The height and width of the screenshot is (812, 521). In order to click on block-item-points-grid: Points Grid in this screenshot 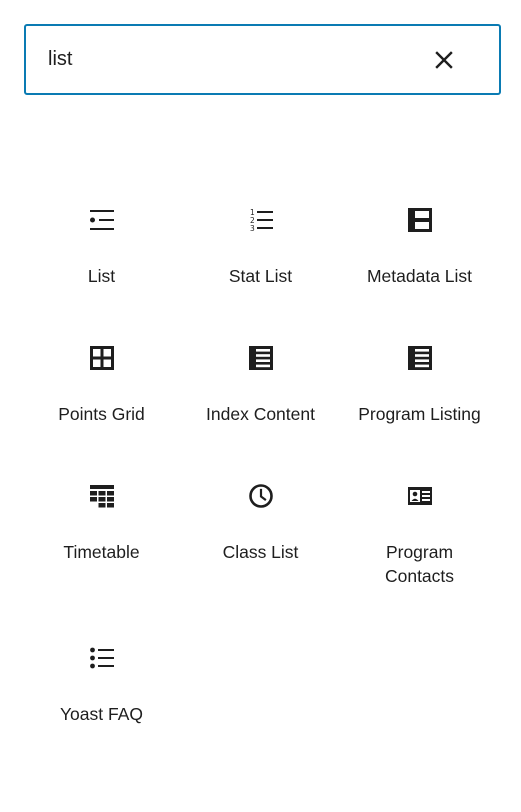, I will do `click(101, 381)`.